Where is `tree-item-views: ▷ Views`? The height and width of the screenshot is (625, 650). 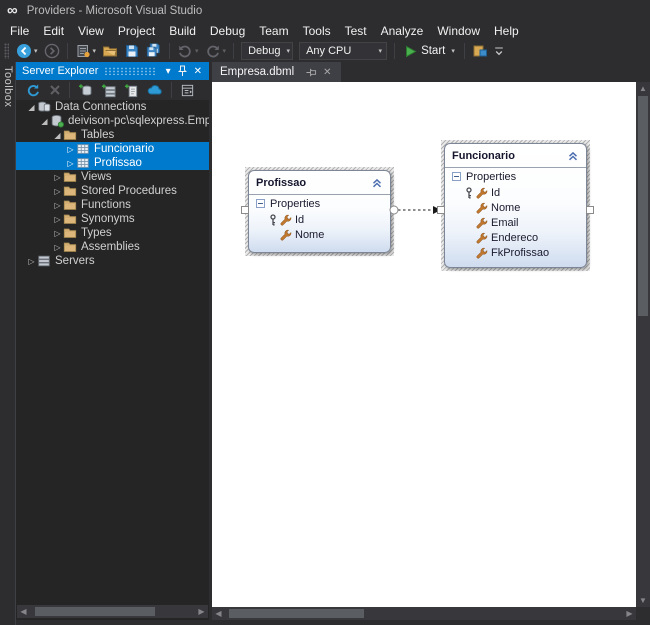 tree-item-views: ▷ Views is located at coordinates (112, 177).